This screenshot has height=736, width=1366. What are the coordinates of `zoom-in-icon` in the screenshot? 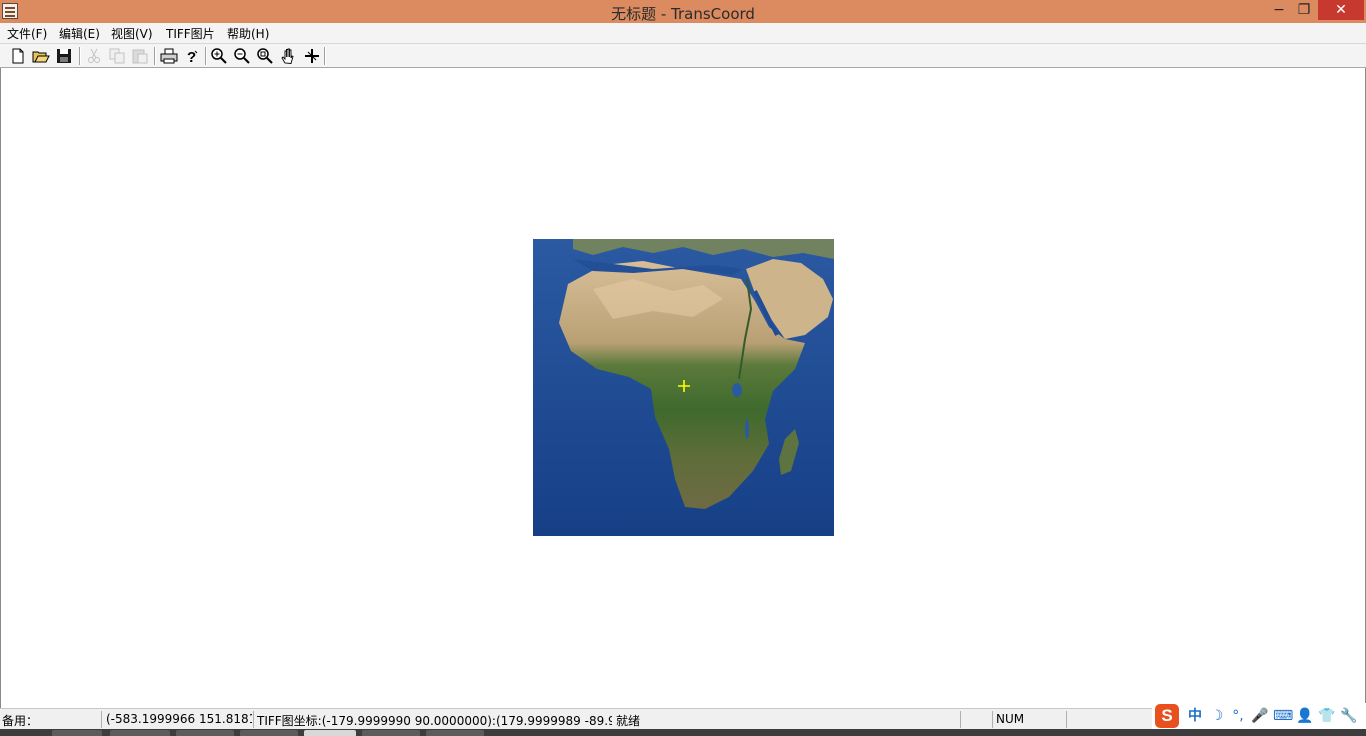 It's located at (219, 56).